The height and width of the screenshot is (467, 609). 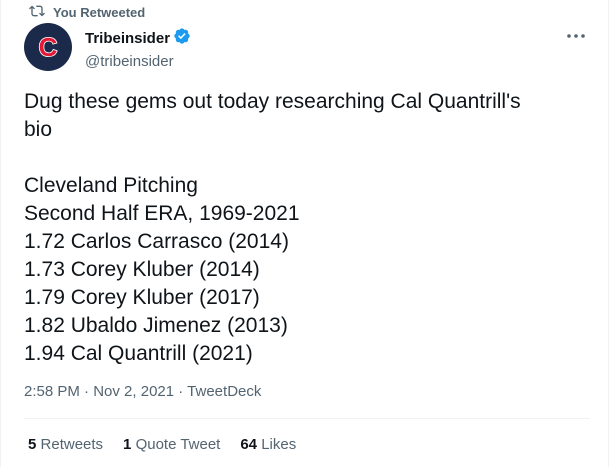 What do you see at coordinates (138, 353) in the screenshot?
I see `tweet-line: 1.94 Cal Quantrill (2021)` at bounding box center [138, 353].